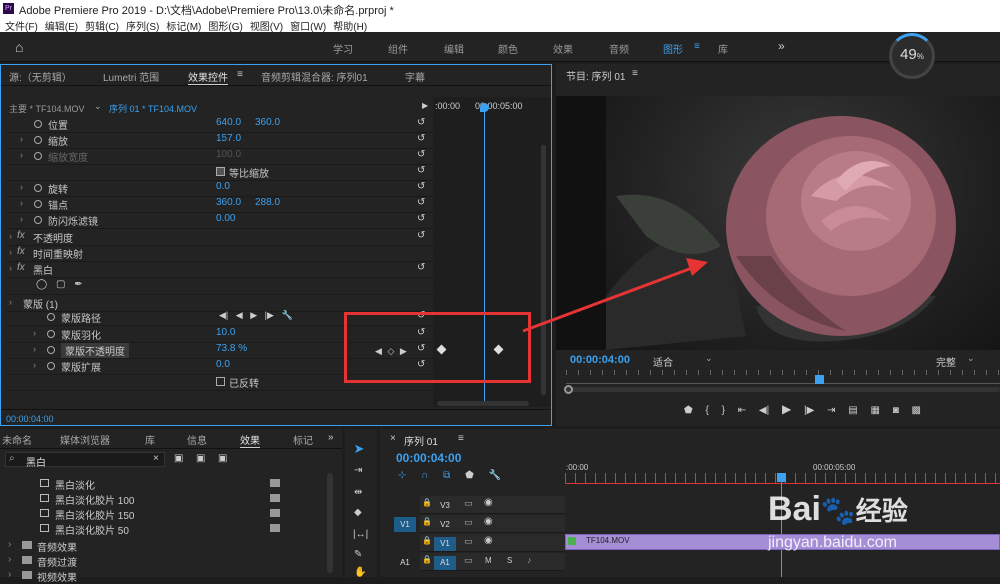 Image resolution: width=1000 pixels, height=584 pixels. Describe the element at coordinates (94, 499) in the screenshot. I see `effect-item: 黑白淡化胶片 100` at that location.